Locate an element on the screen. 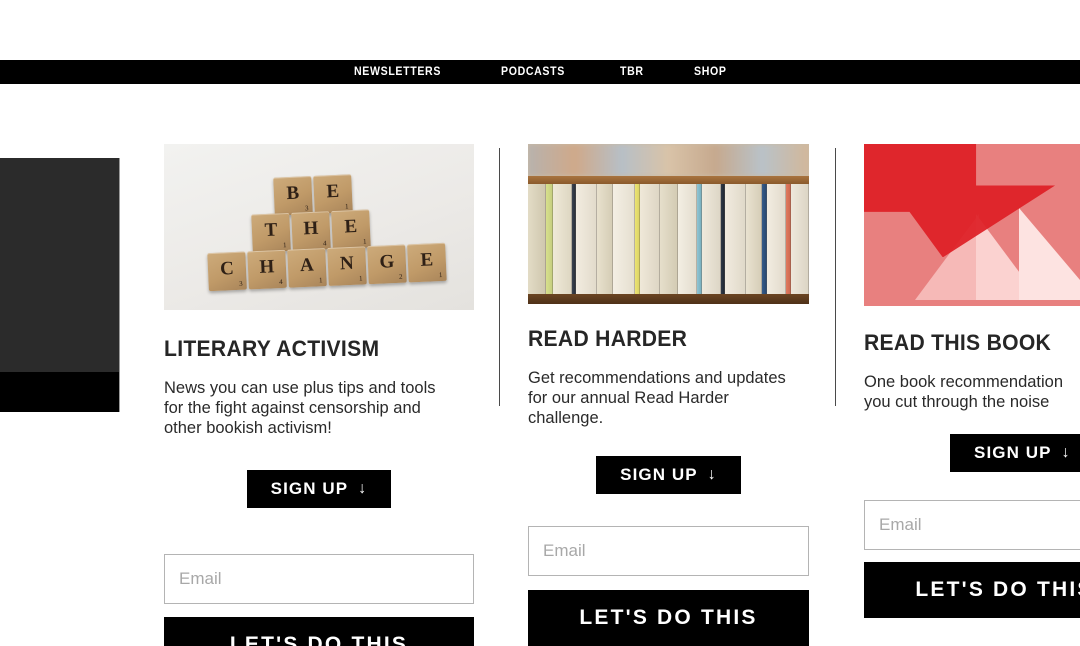 The width and height of the screenshot is (1080, 646). shelf-books-row is located at coordinates (668, 239).